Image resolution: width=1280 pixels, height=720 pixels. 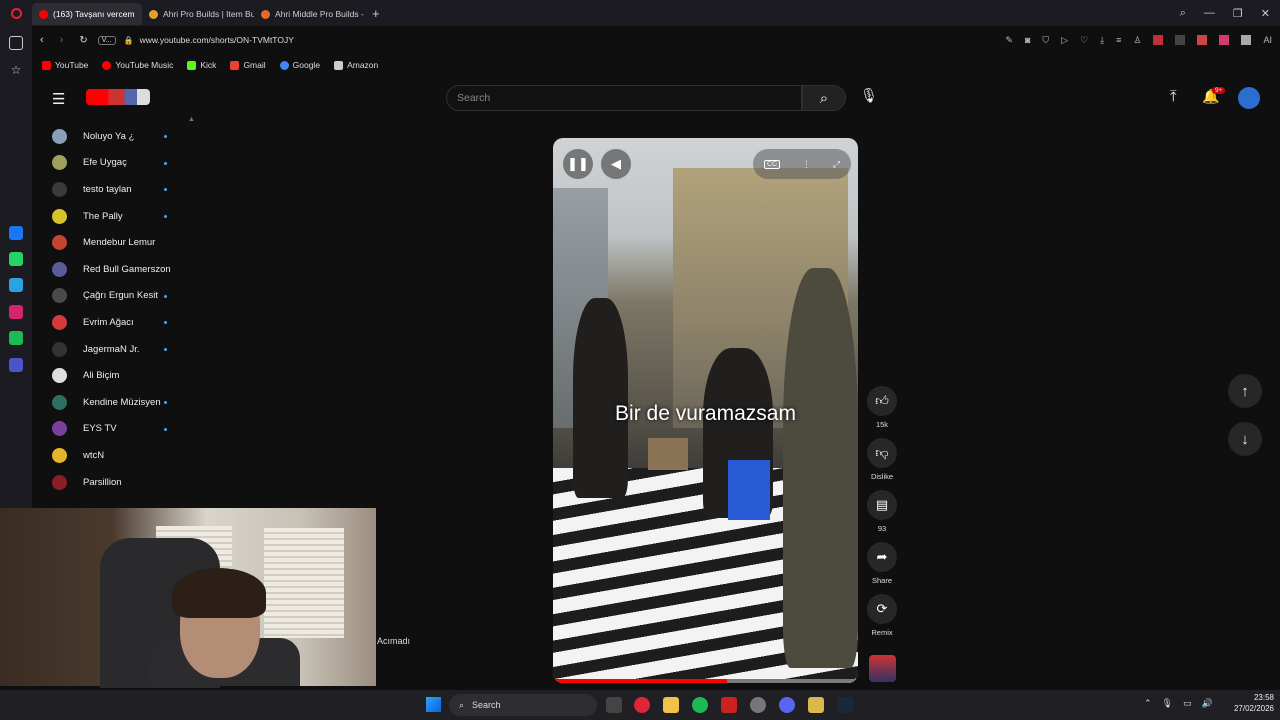 I want to click on heart-icon: ♡, so click(x=1084, y=40).